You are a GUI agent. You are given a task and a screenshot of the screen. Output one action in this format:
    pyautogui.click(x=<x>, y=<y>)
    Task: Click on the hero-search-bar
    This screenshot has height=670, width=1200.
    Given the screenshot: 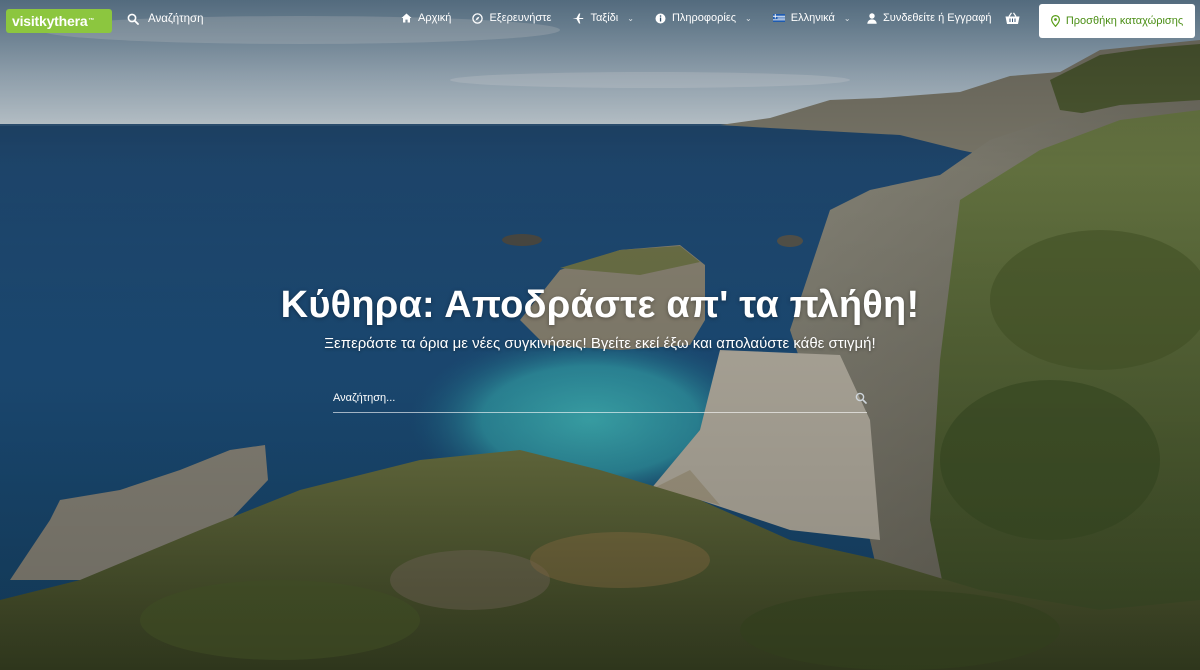 What is the action you would take?
    pyautogui.click(x=600, y=398)
    